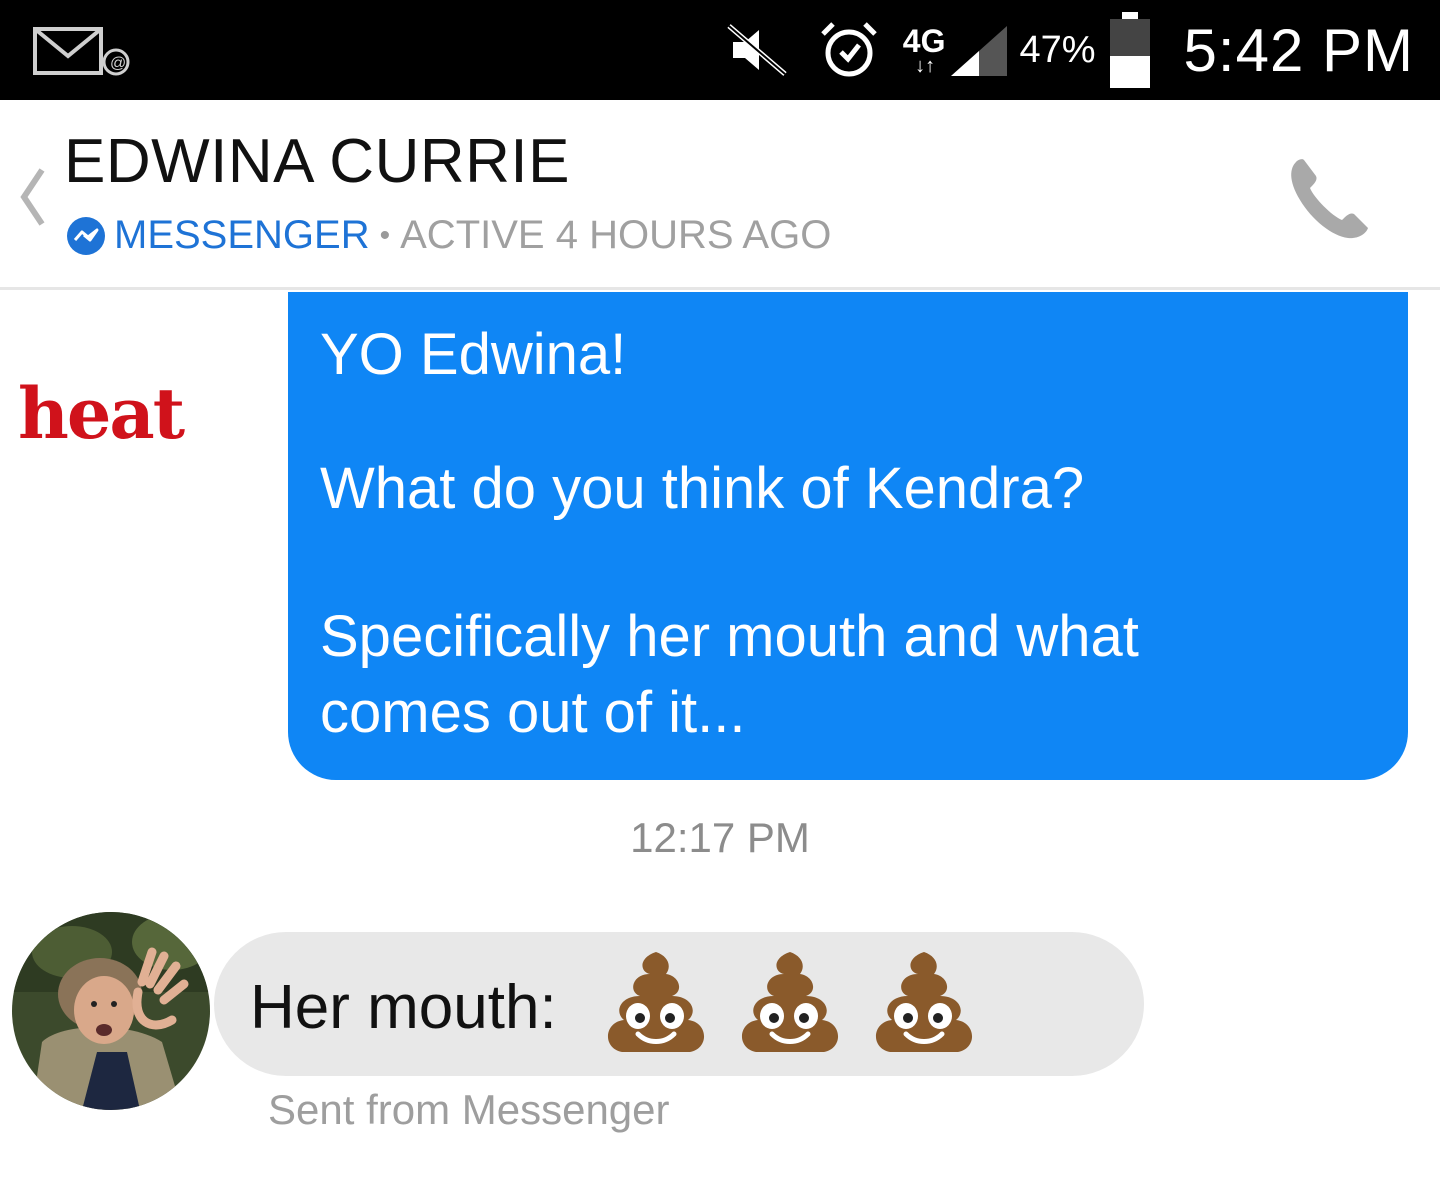  Describe the element at coordinates (317, 161) in the screenshot. I see `contact-name: EDWINA CURRIE` at that location.